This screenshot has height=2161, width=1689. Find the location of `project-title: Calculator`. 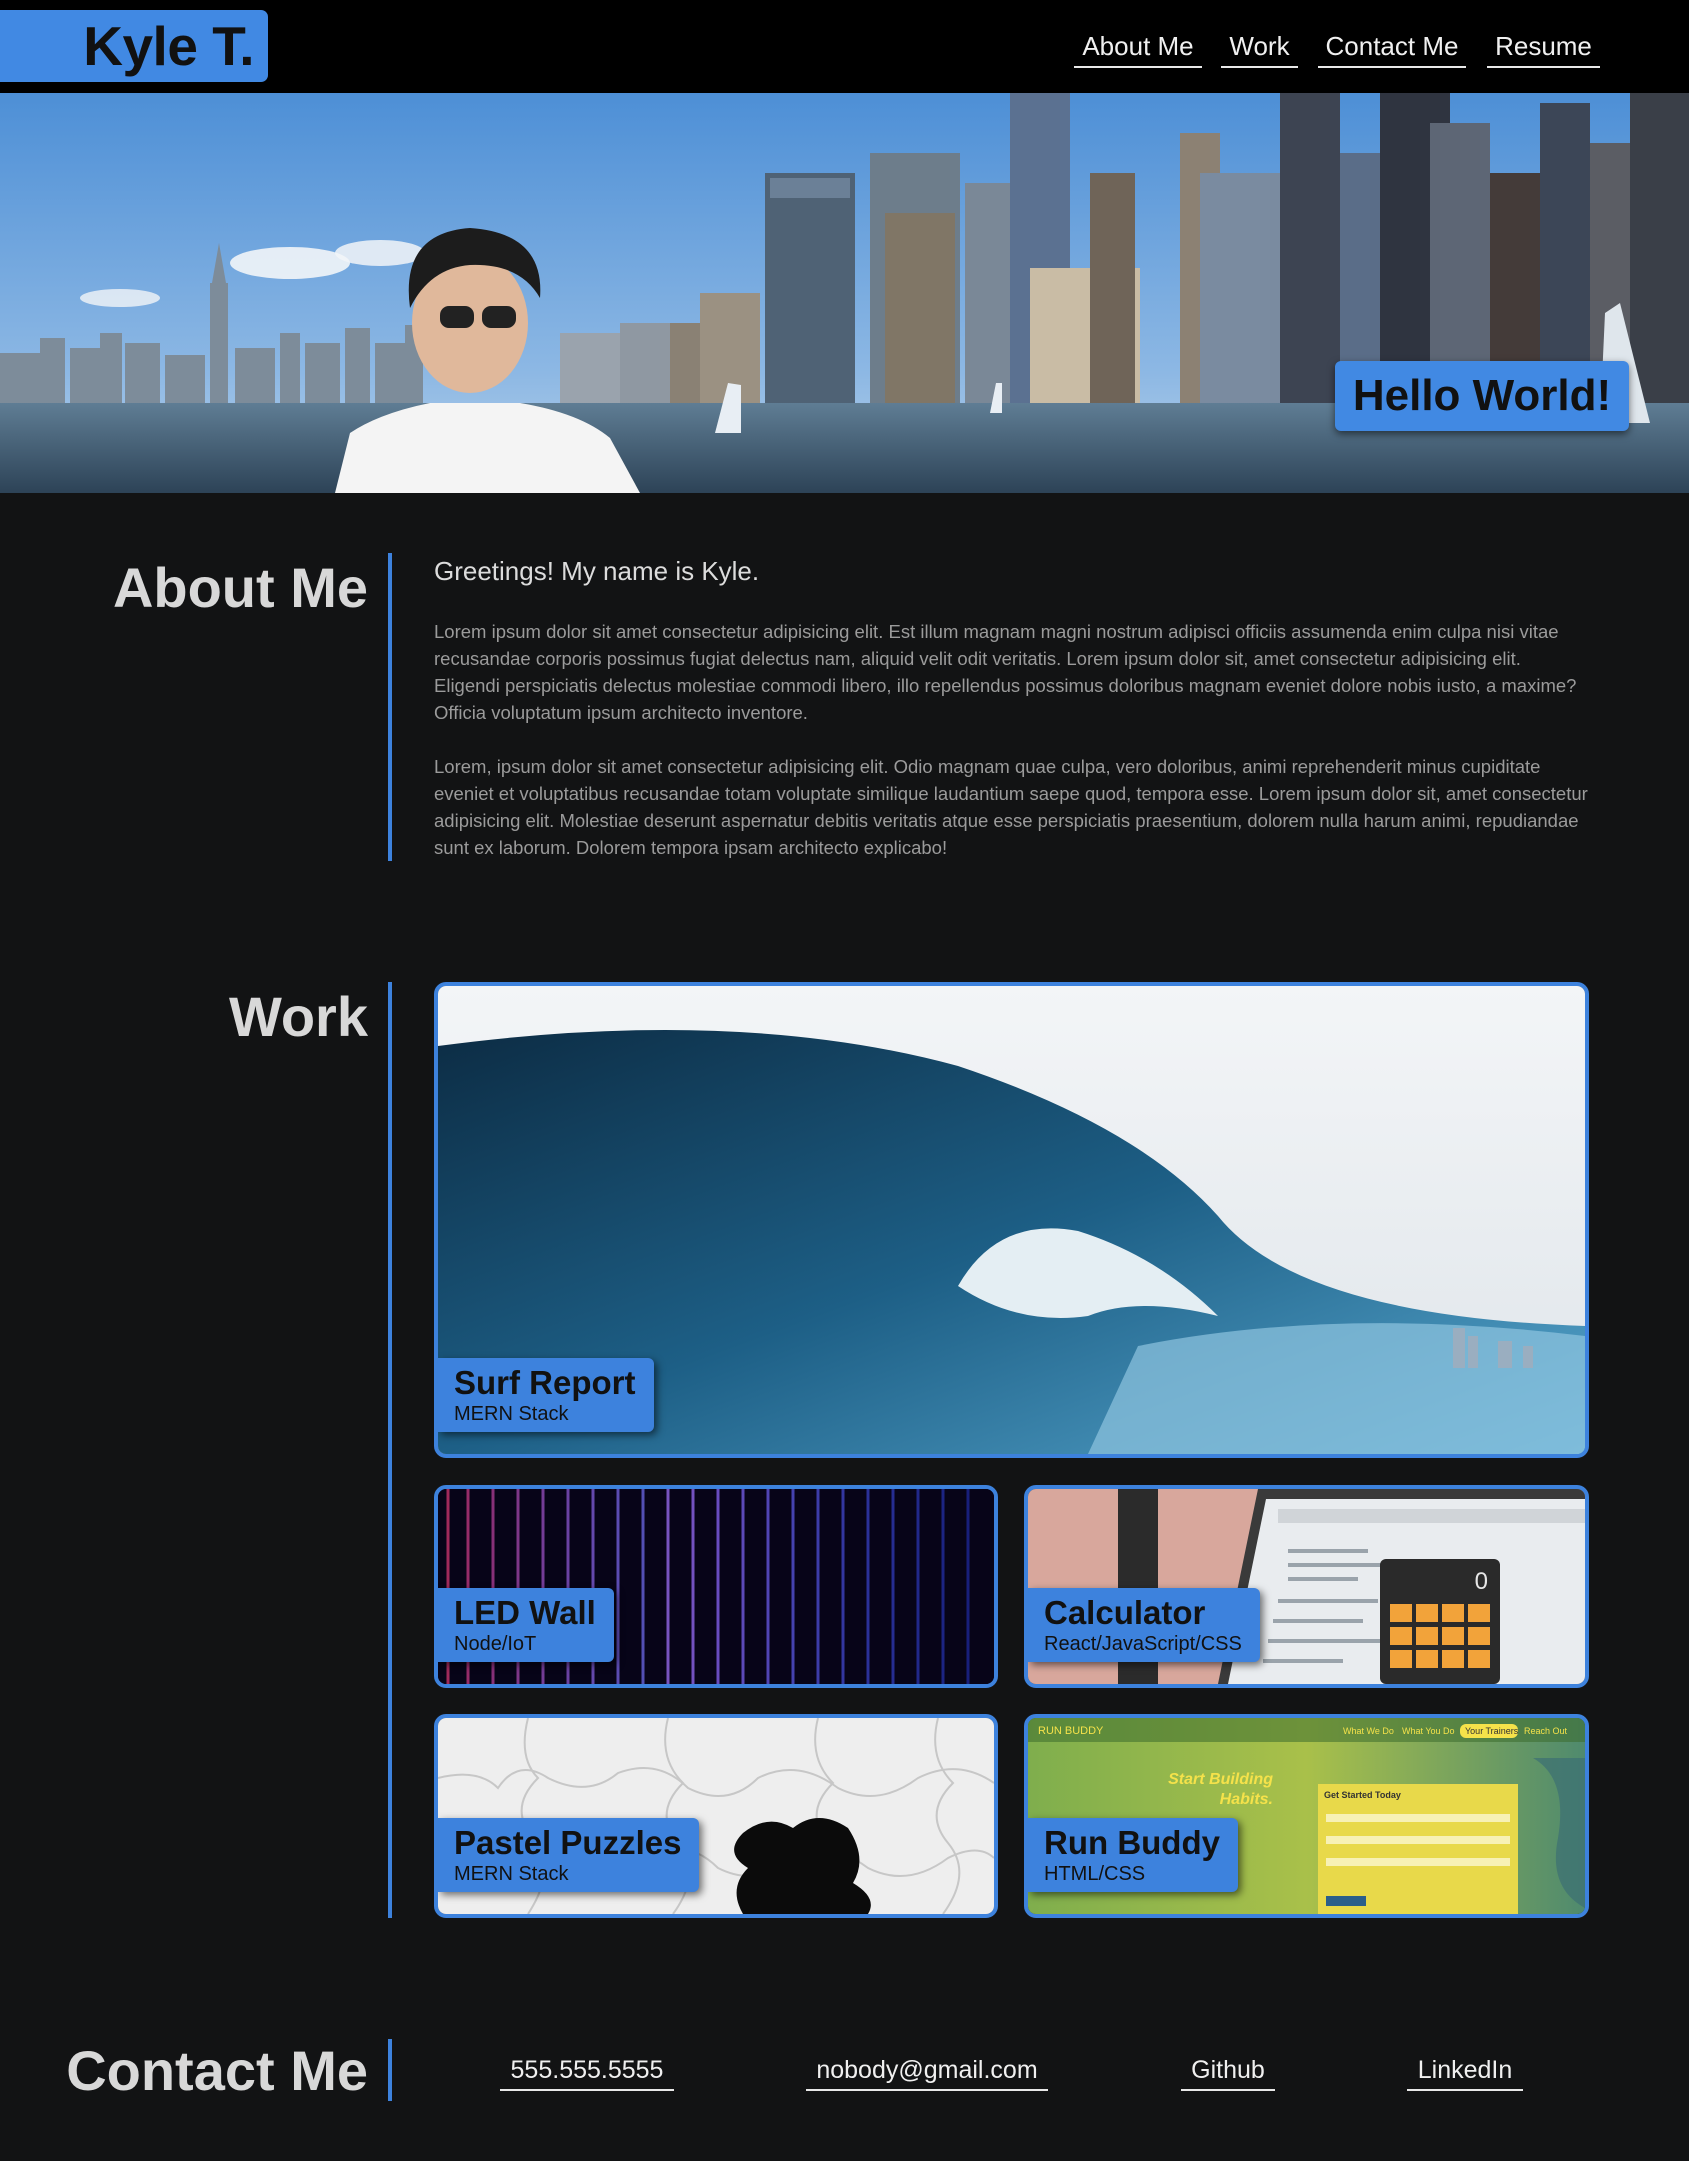

project-title: Calculator is located at coordinates (1125, 1612).